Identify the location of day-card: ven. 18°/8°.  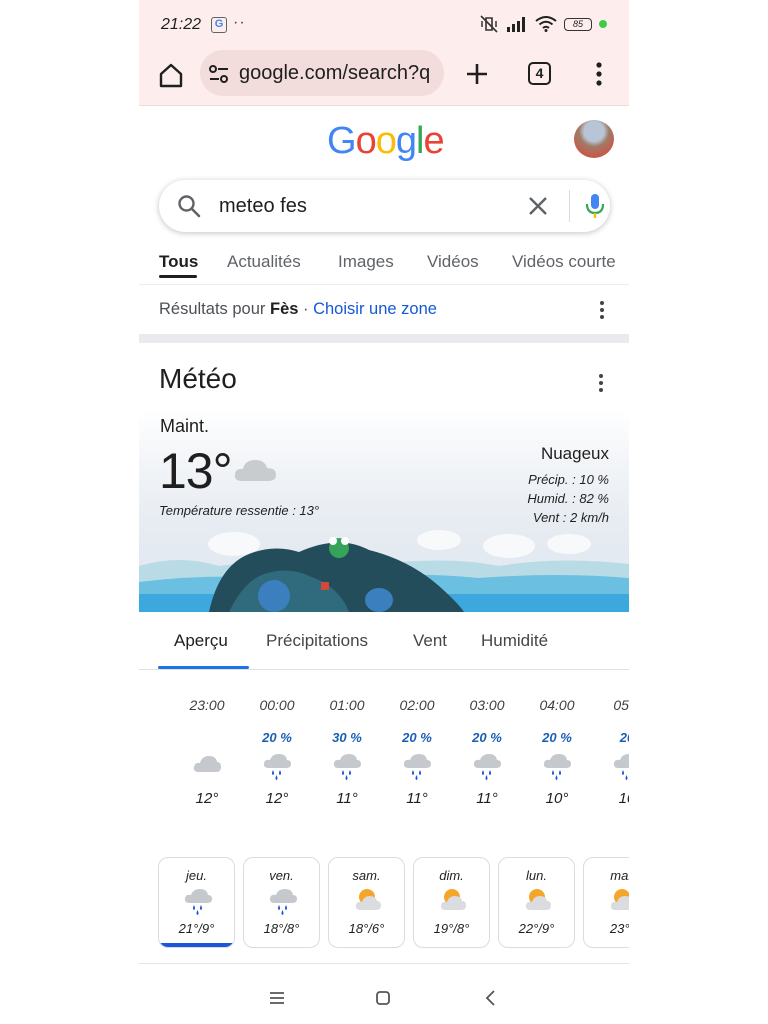
(281, 902).